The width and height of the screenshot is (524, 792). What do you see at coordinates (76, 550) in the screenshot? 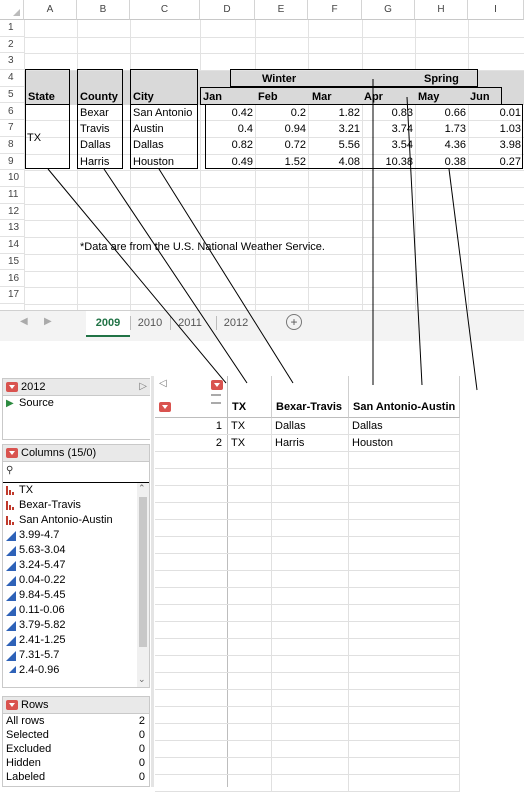
I see `column-item: 5.63-3.04` at bounding box center [76, 550].